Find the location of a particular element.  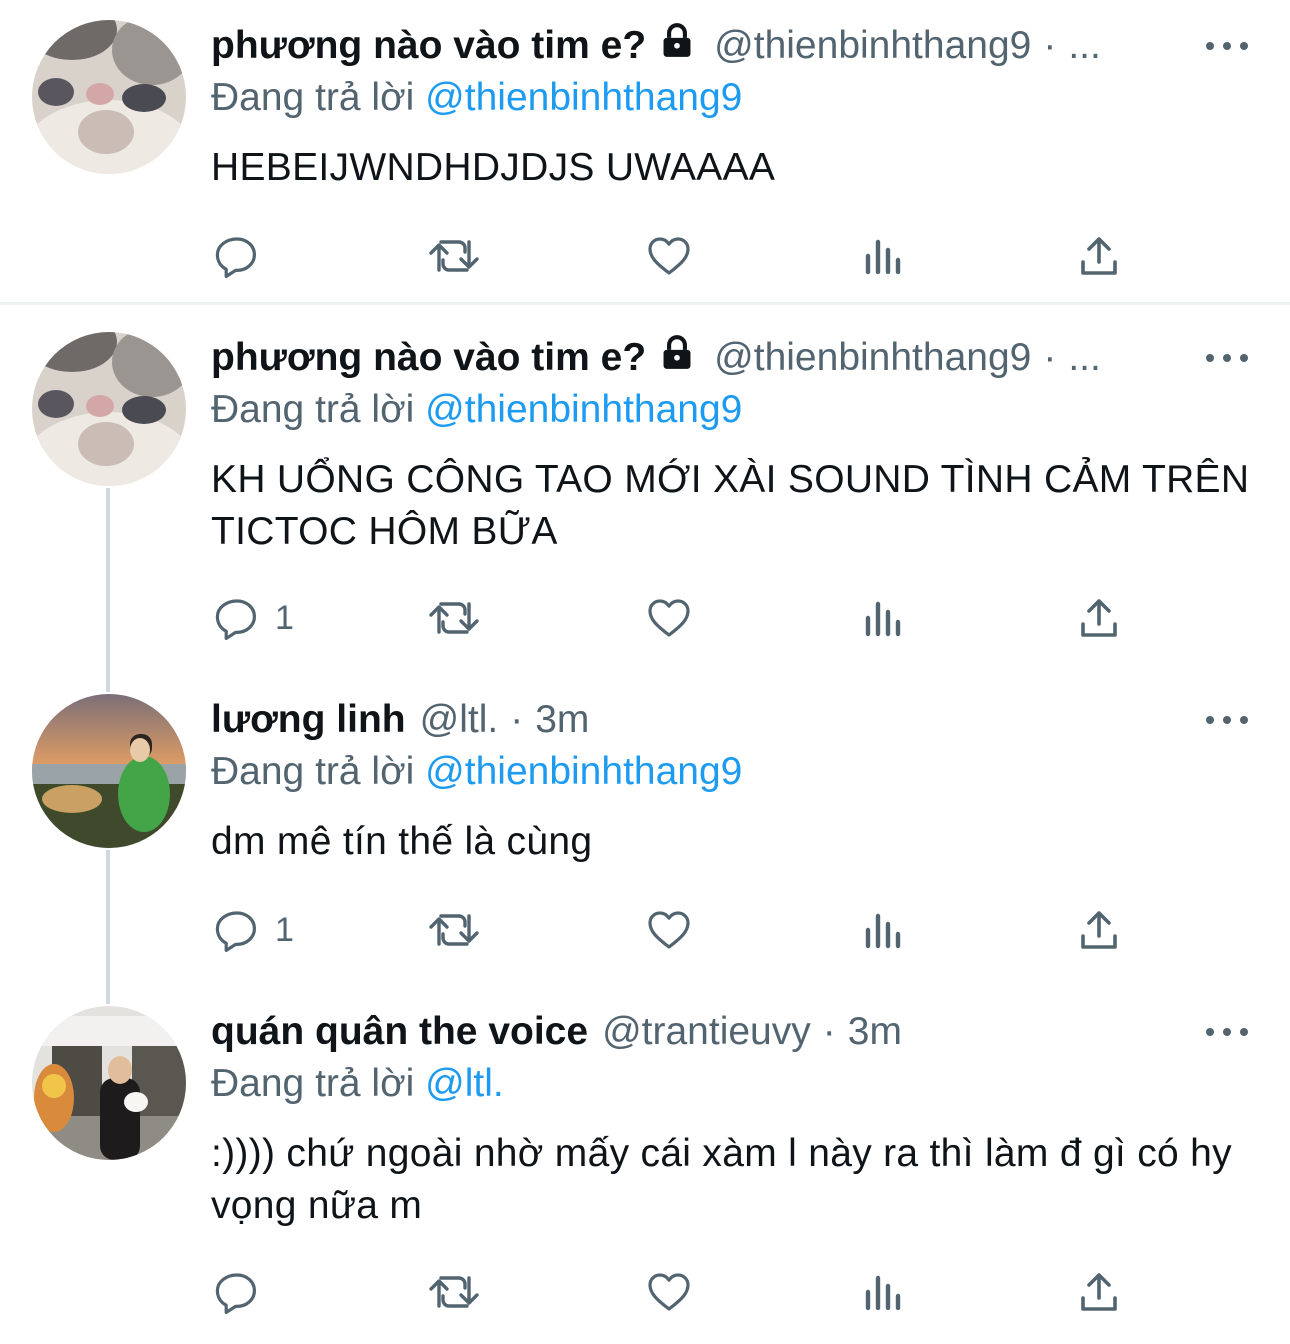

user-handle: @ltl. is located at coordinates (459, 720).